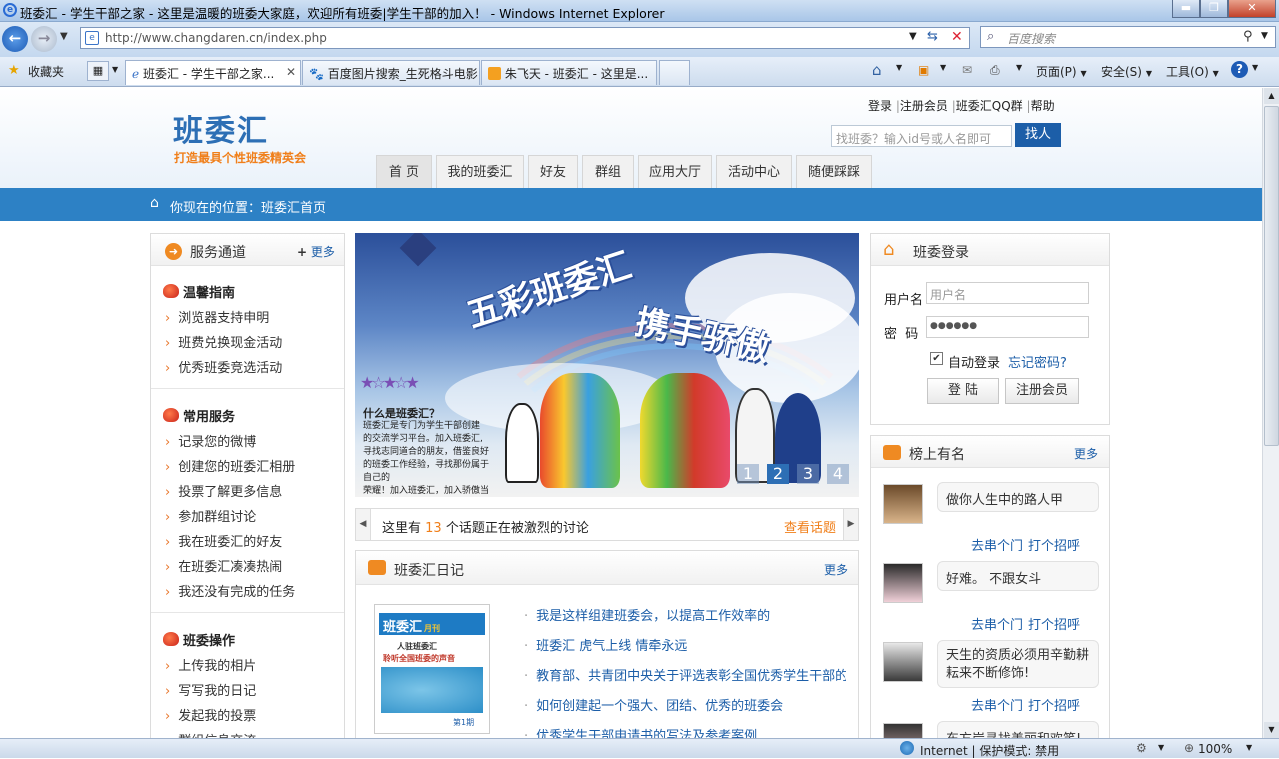  What do you see at coordinates (675, 172) in the screenshot?
I see `nav-apps: 应用大厅` at bounding box center [675, 172].